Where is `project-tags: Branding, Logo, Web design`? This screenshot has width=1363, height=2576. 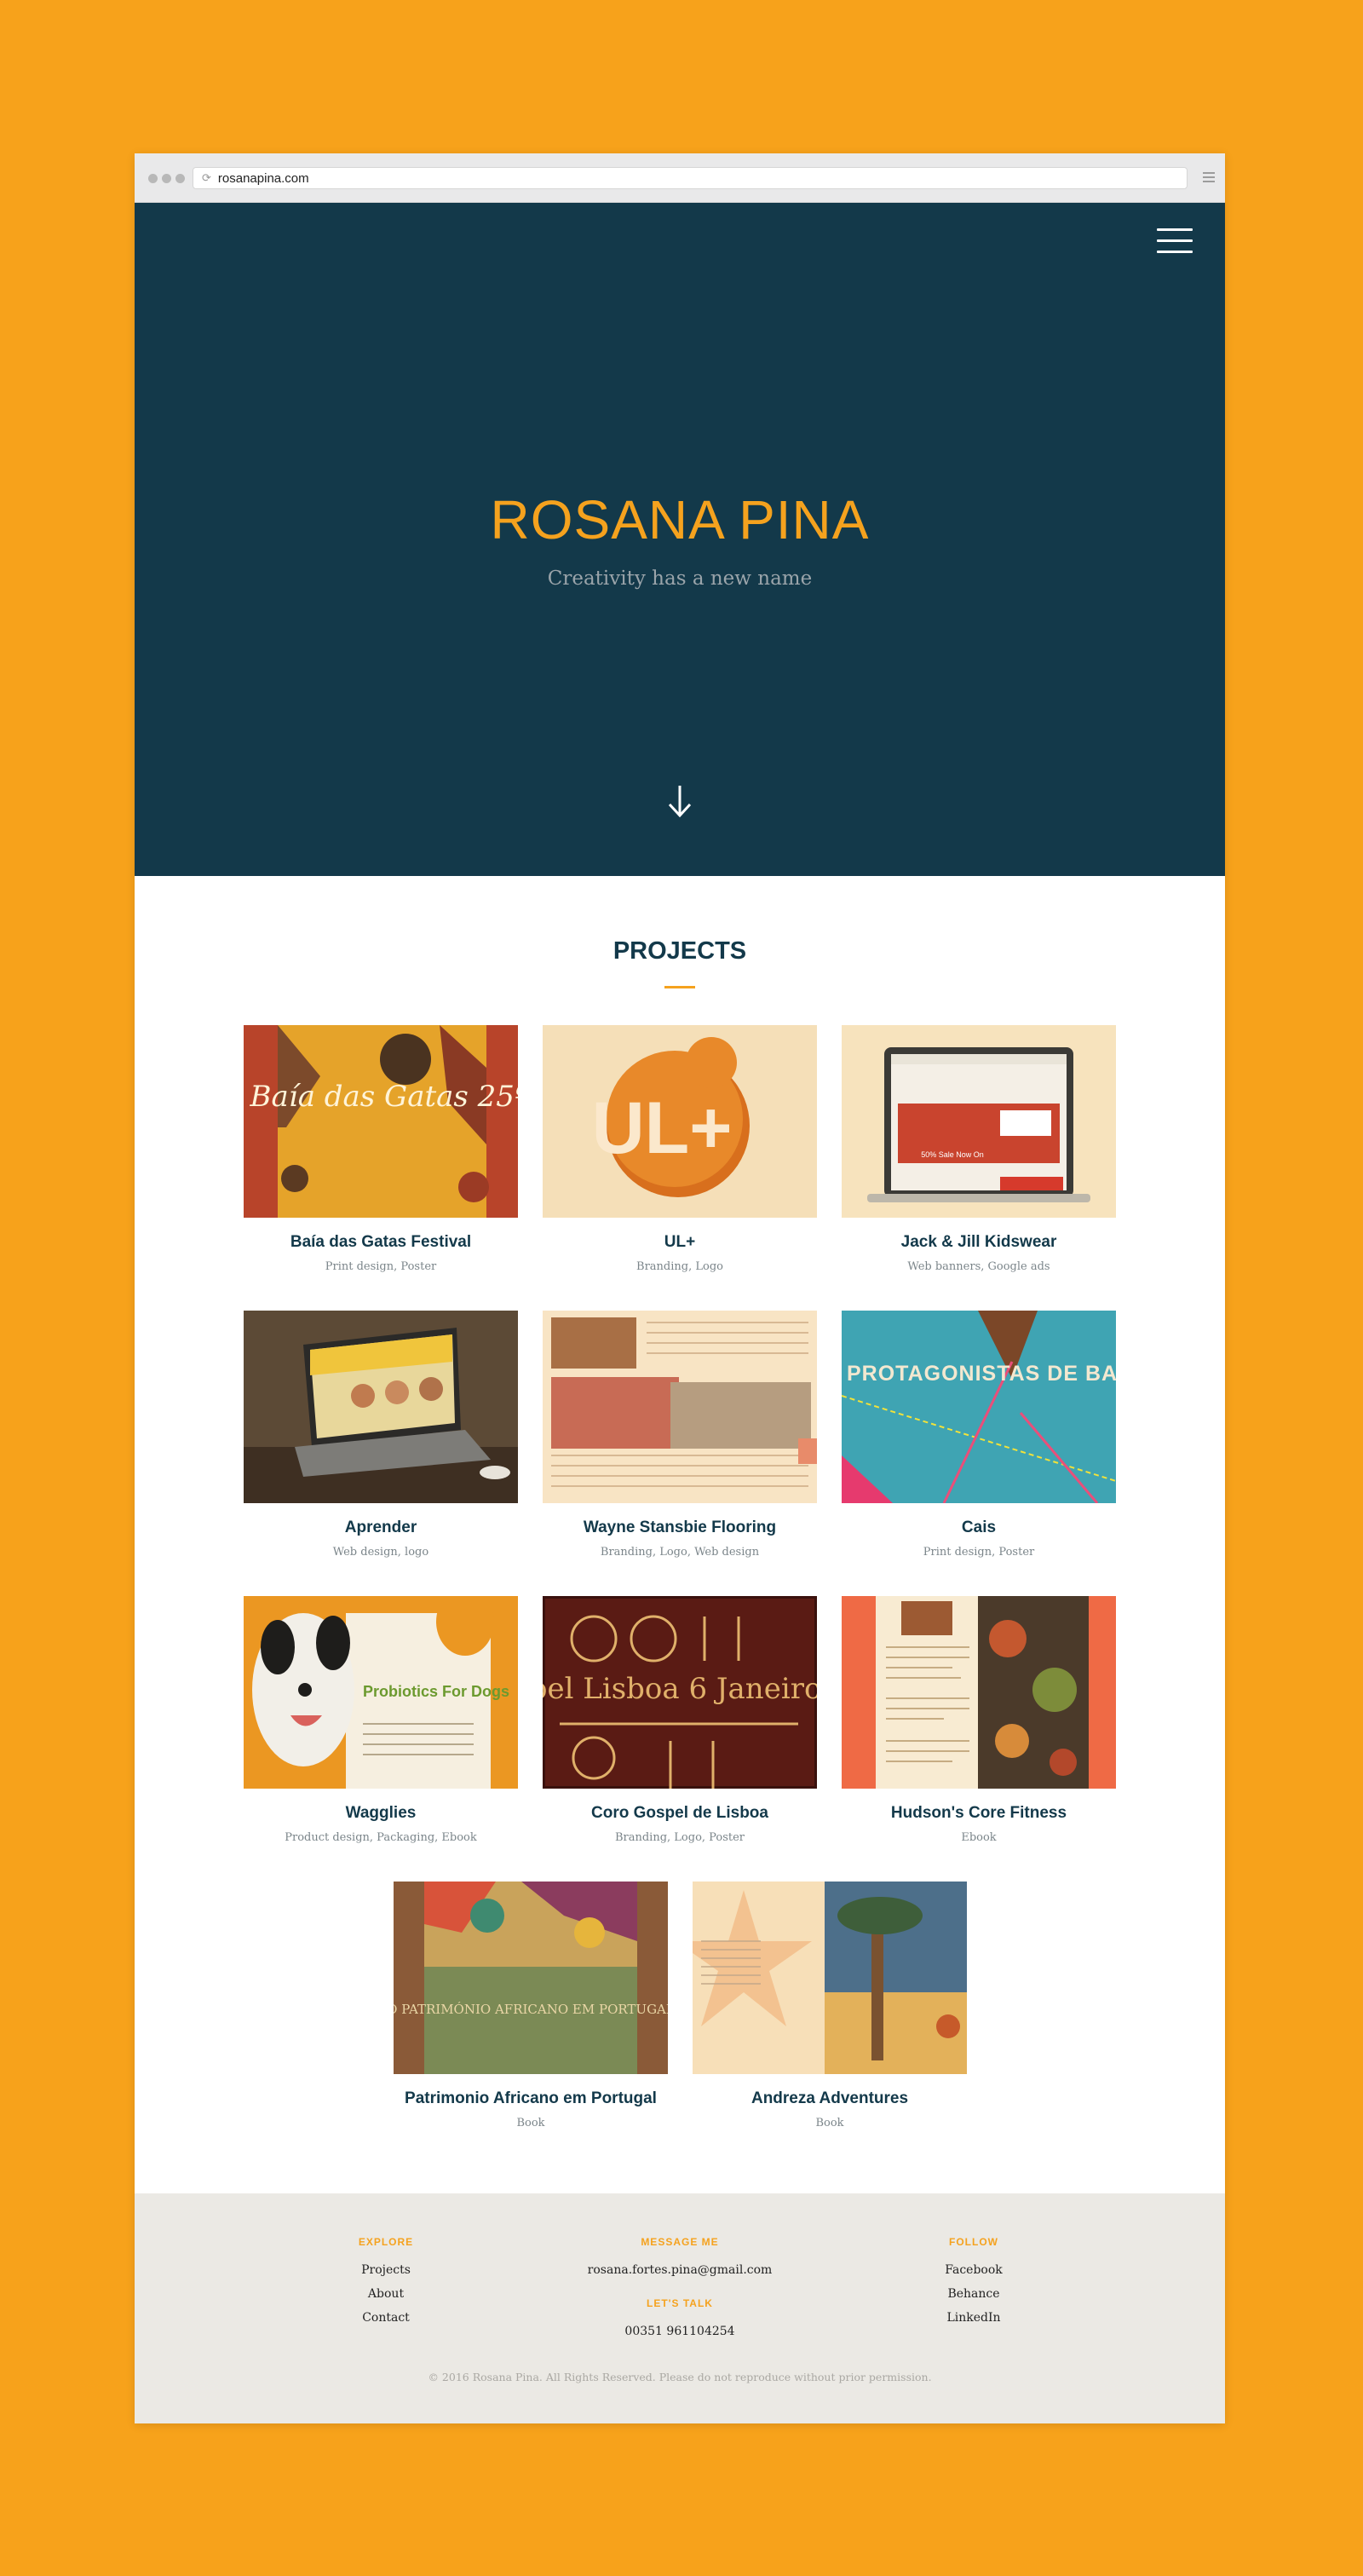 project-tags: Branding, Logo, Web design is located at coordinates (680, 1552).